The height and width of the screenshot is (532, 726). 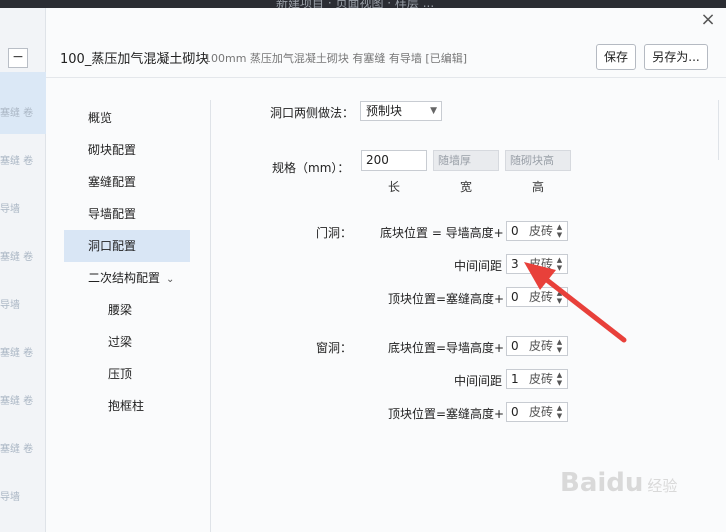 I want to click on spec-length-caption: 长, so click(x=393, y=187).